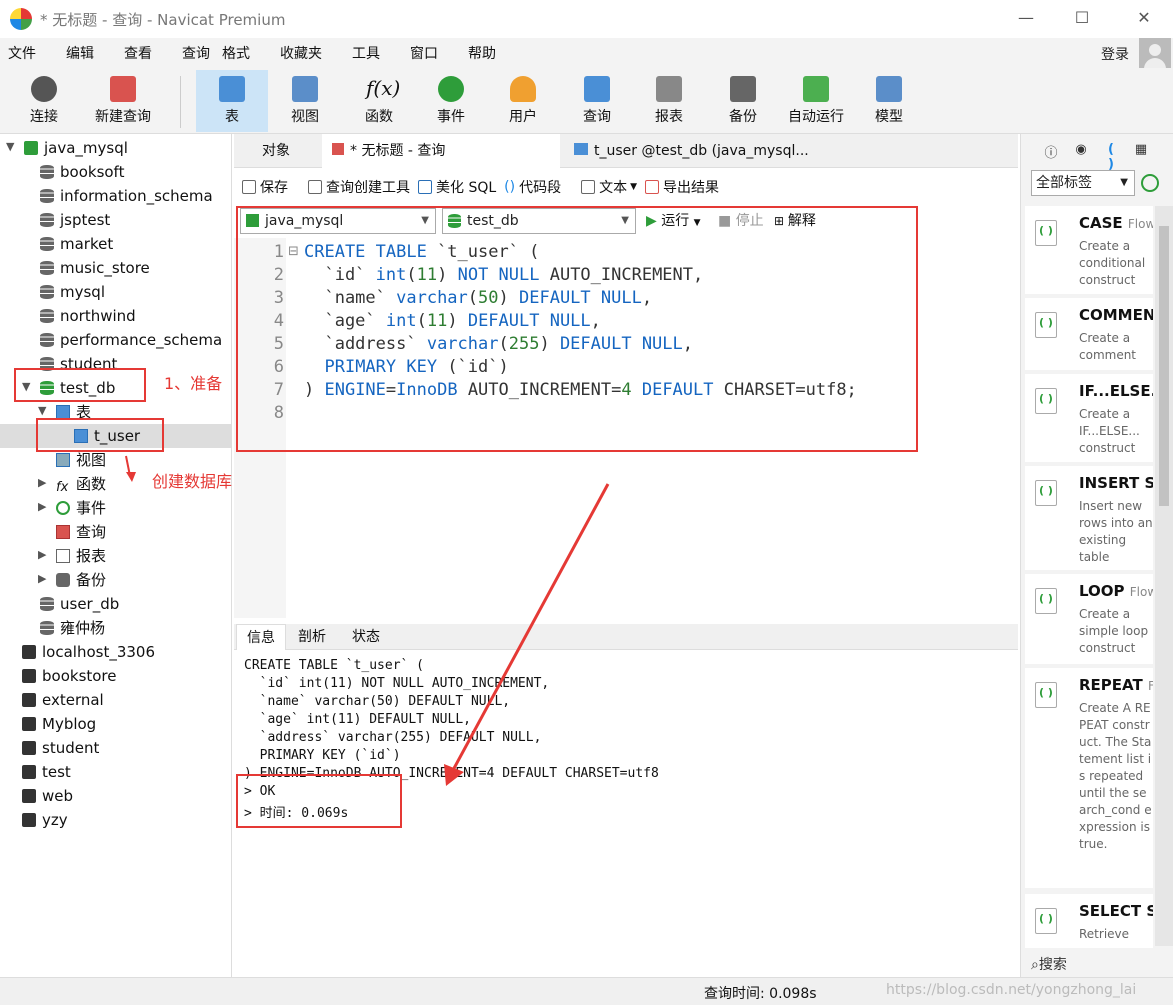  What do you see at coordinates (126, 196) in the screenshot?
I see `tree-db-information-schema: information_schema` at bounding box center [126, 196].